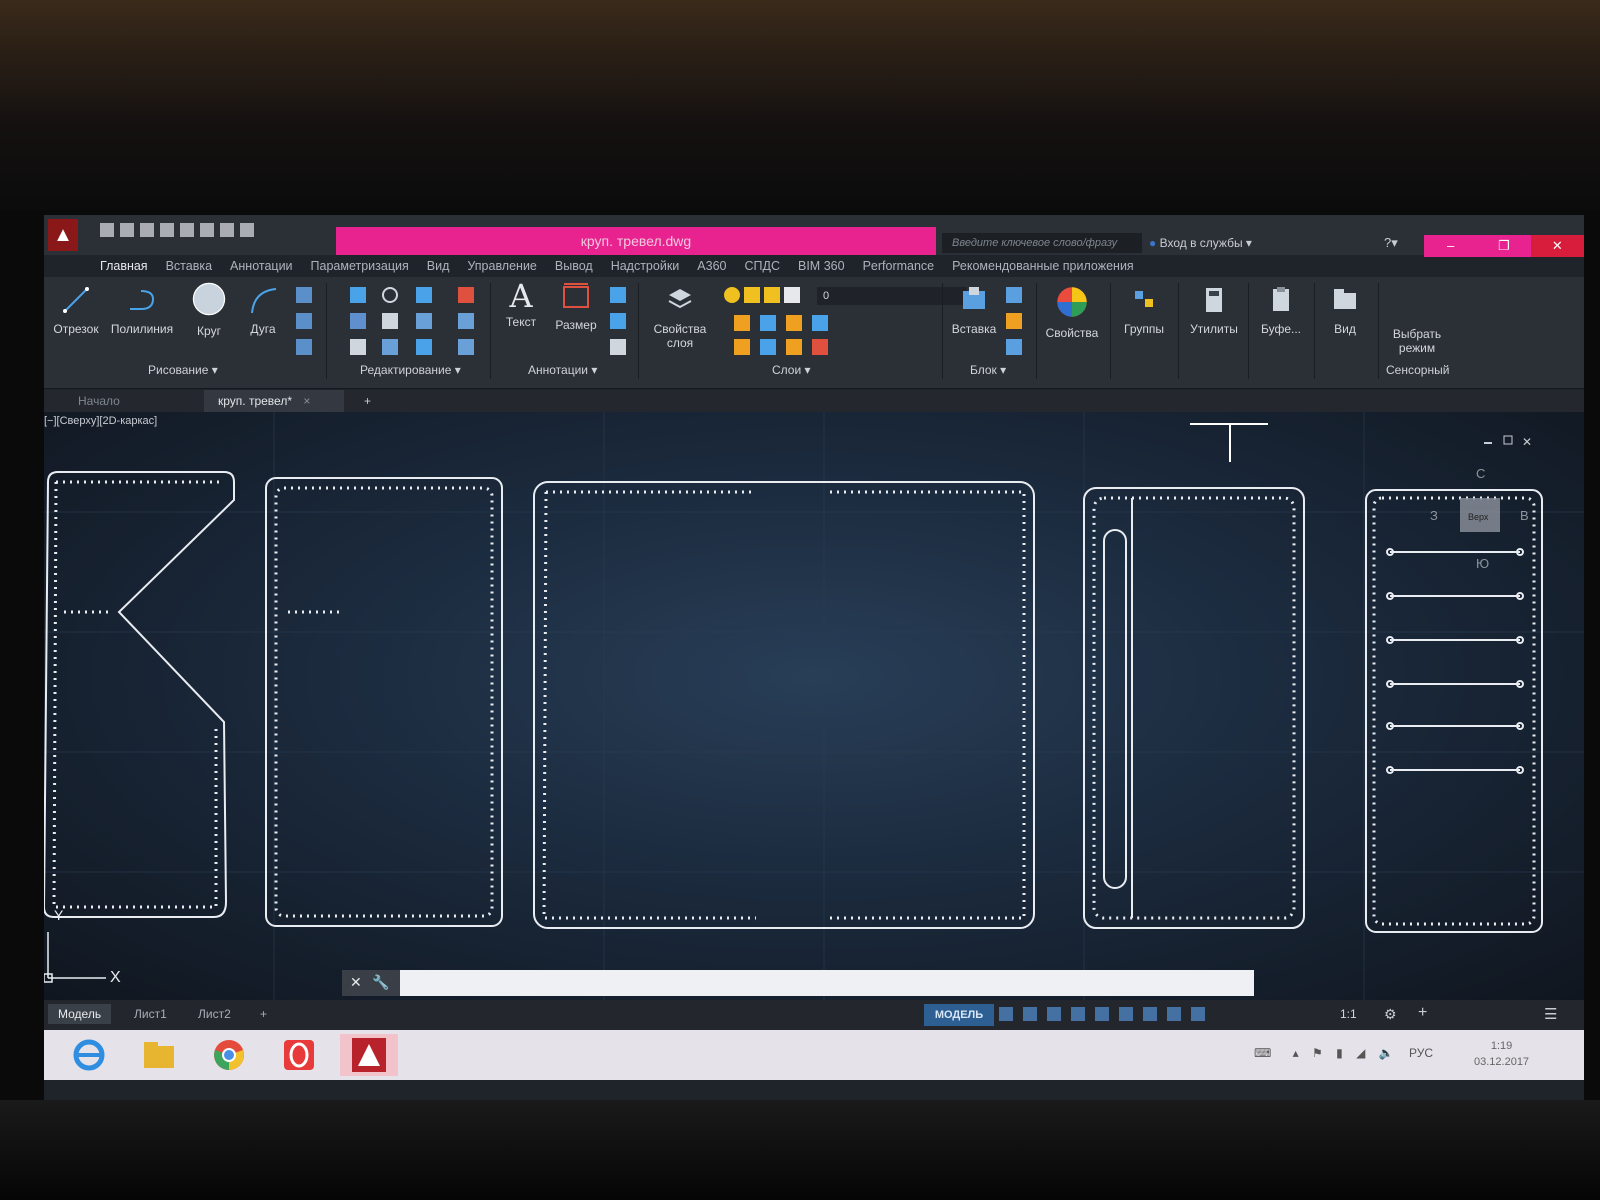  Describe the element at coordinates (1479, 518) in the screenshot. I see `viewcube: Верх С Ю З В` at that location.